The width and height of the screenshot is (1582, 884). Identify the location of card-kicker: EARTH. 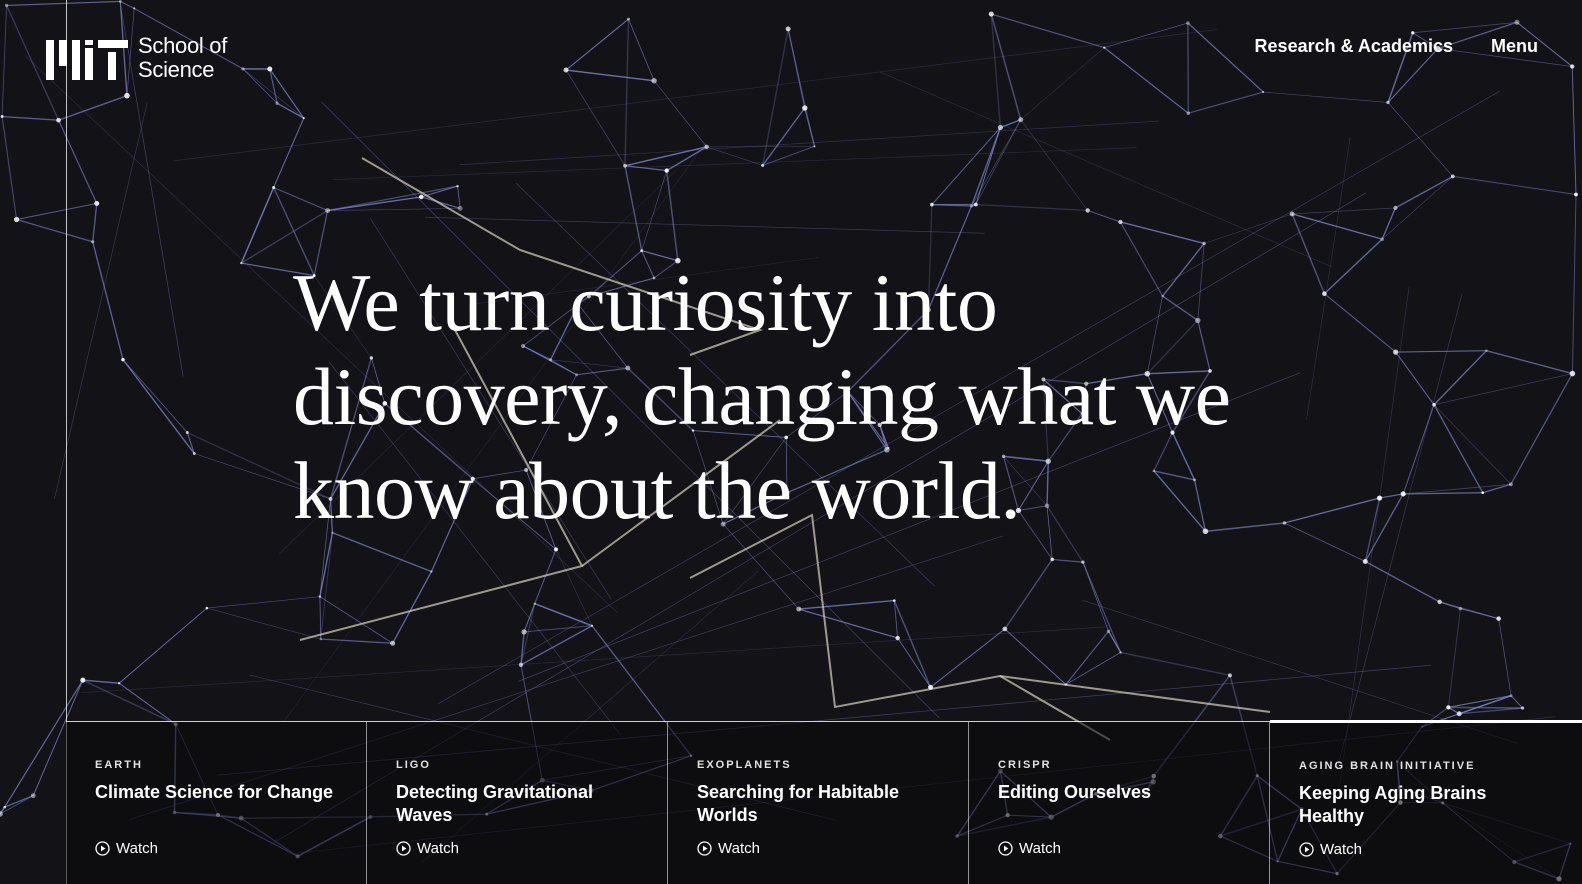
(119, 765).